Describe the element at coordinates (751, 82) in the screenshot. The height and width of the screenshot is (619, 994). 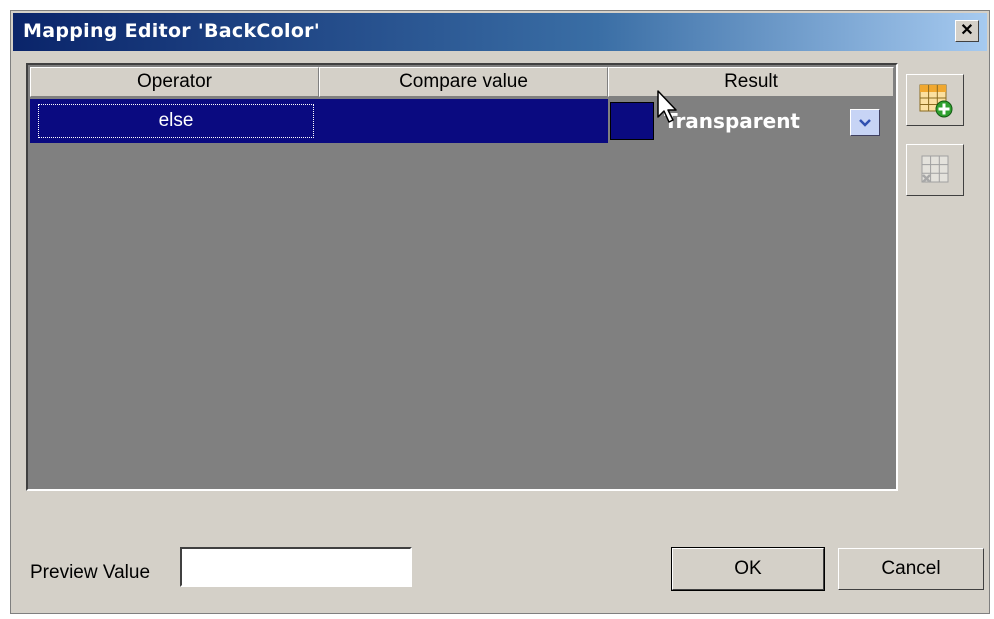
I see `column-header-result: Result` at that location.